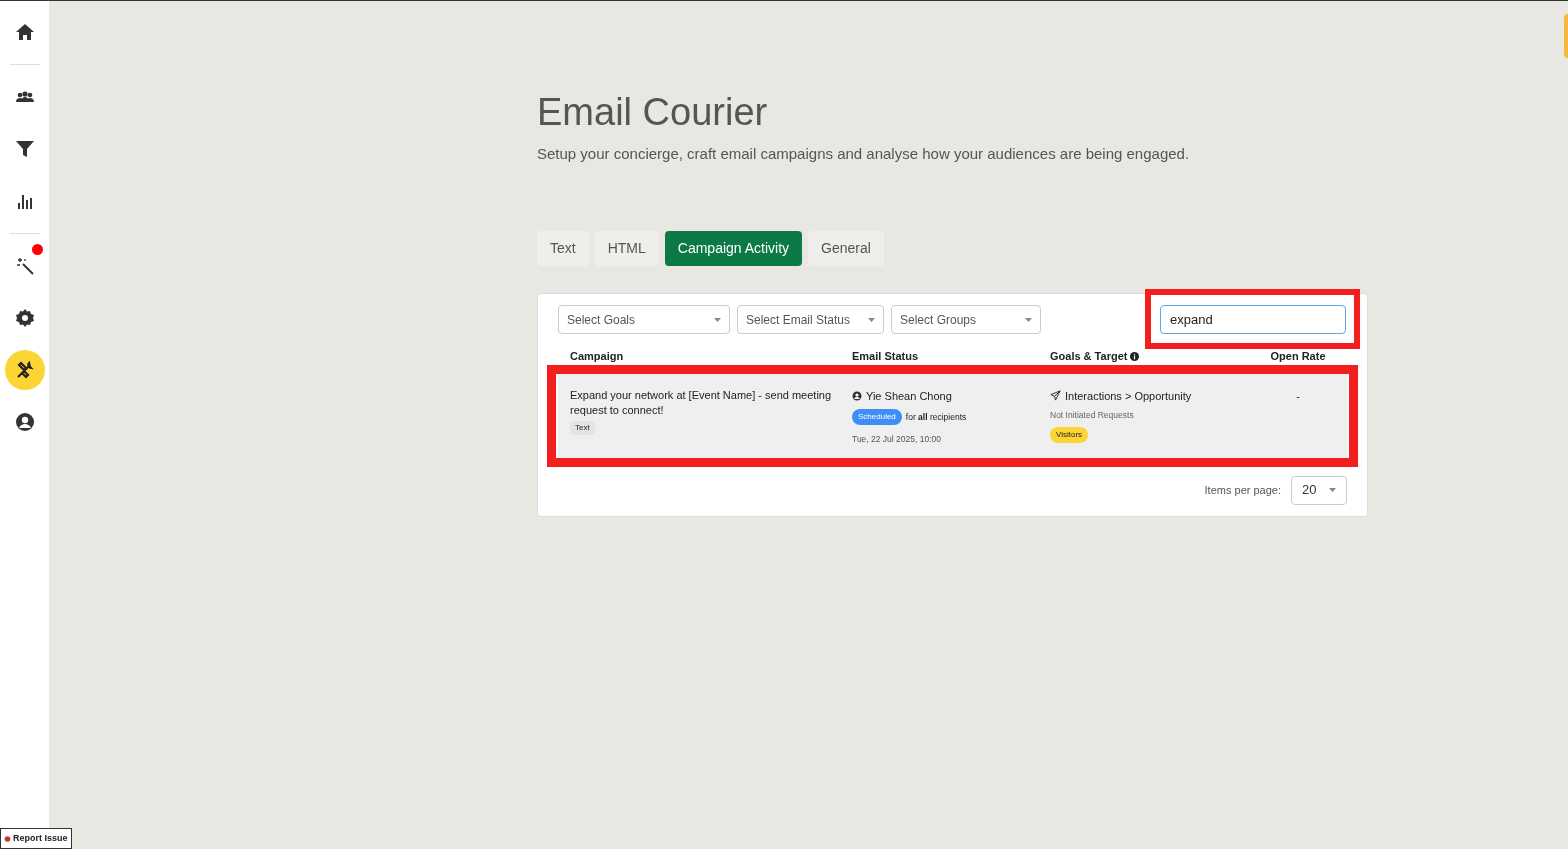 This screenshot has width=1568, height=849. What do you see at coordinates (36, 838) in the screenshot?
I see `report-issue-button: Report Issue` at bounding box center [36, 838].